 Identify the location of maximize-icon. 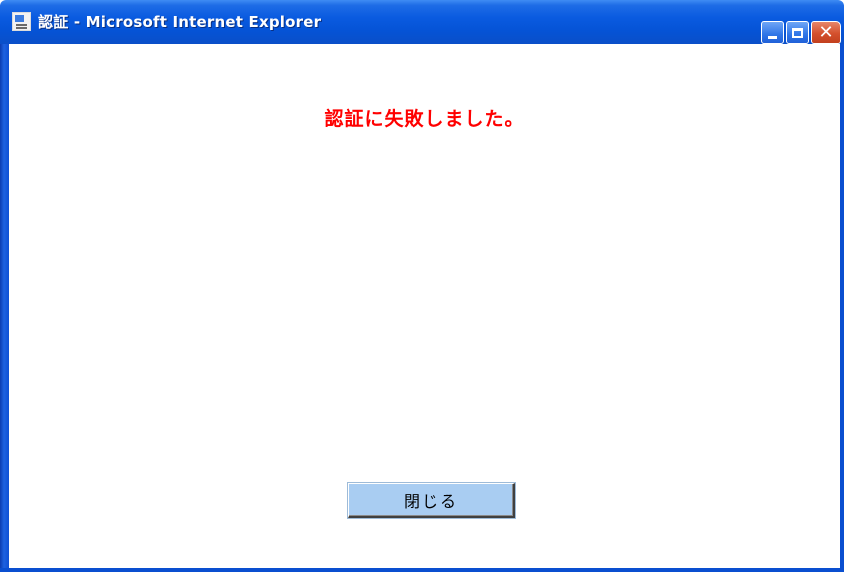
(797, 32).